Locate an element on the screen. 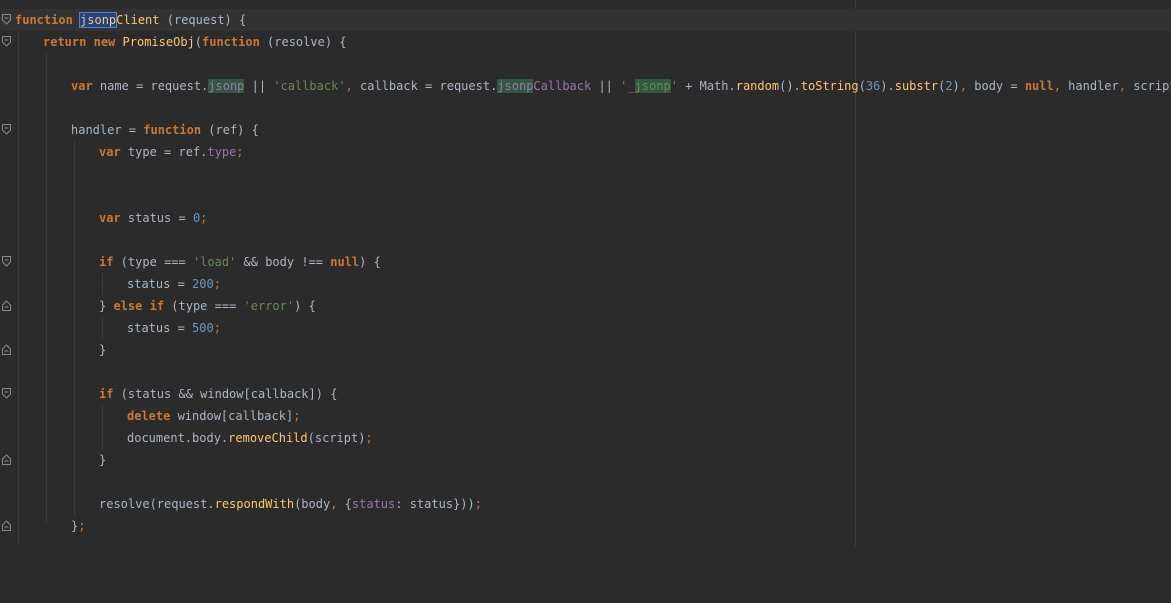  code-line-8: status = 200; is located at coordinates (585, 284).